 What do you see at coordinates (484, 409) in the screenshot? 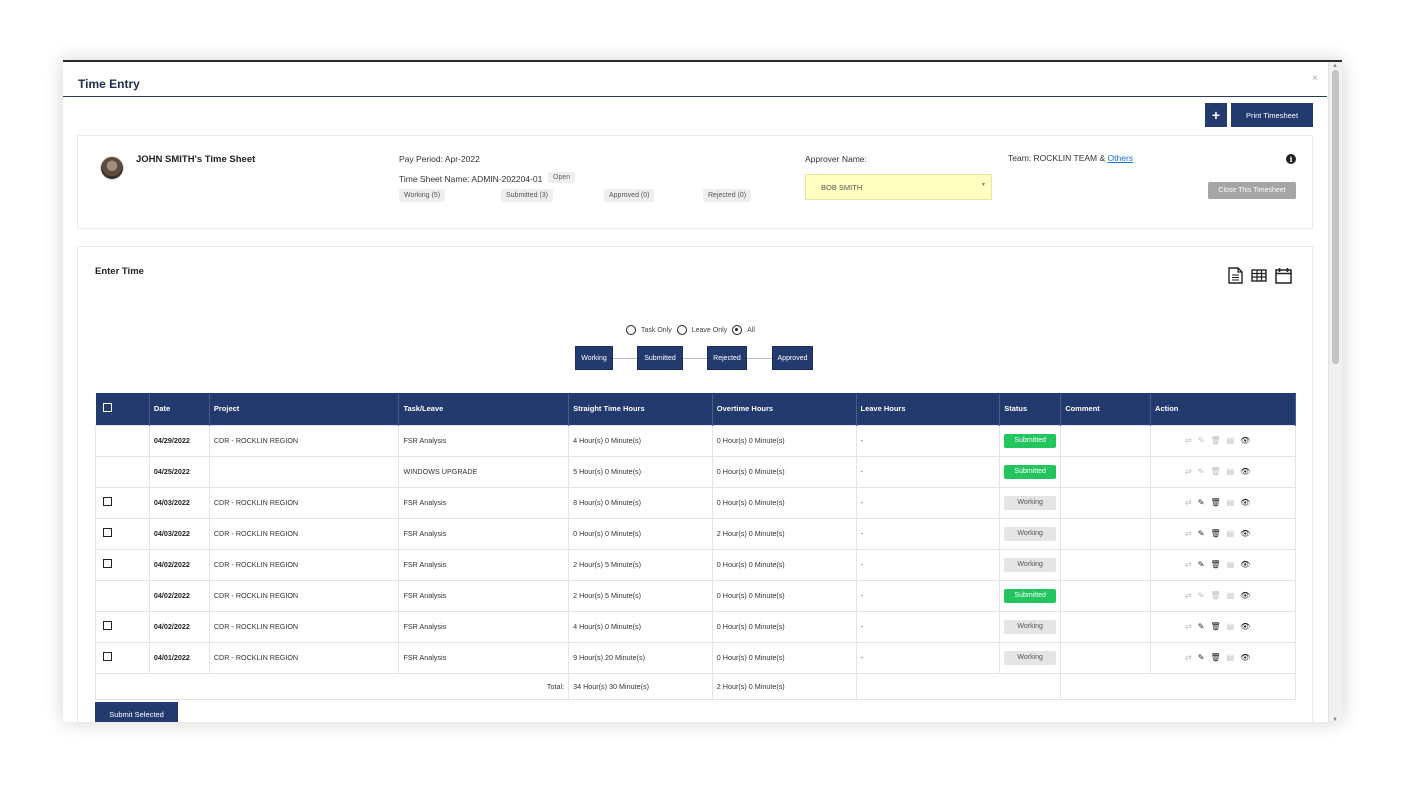
I see `header-task: Task/Leave` at bounding box center [484, 409].